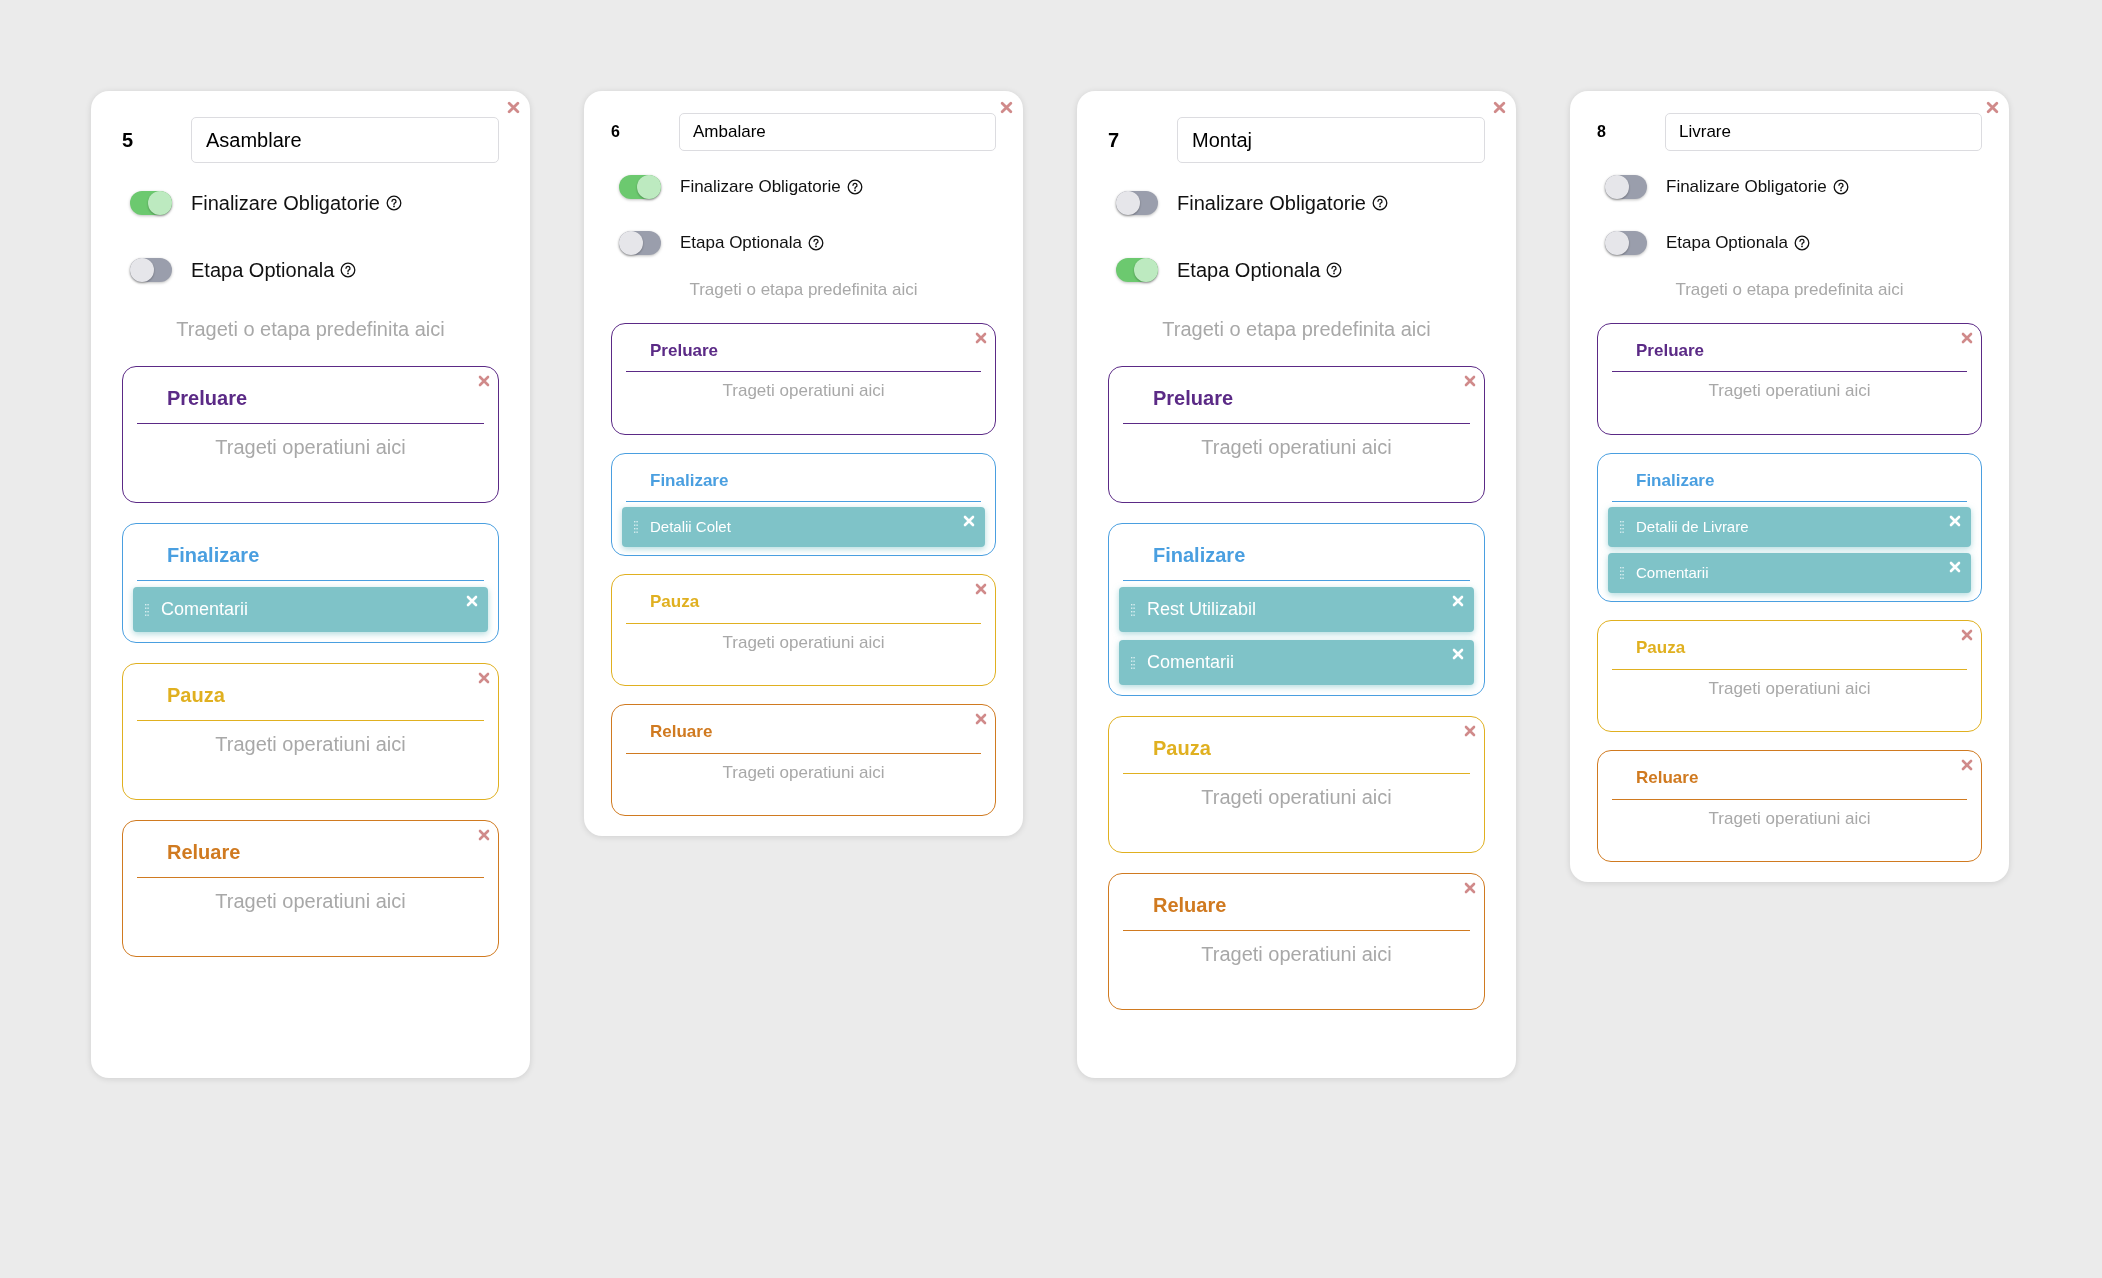  I want to click on stage-name-field: Asamblare, so click(345, 140).